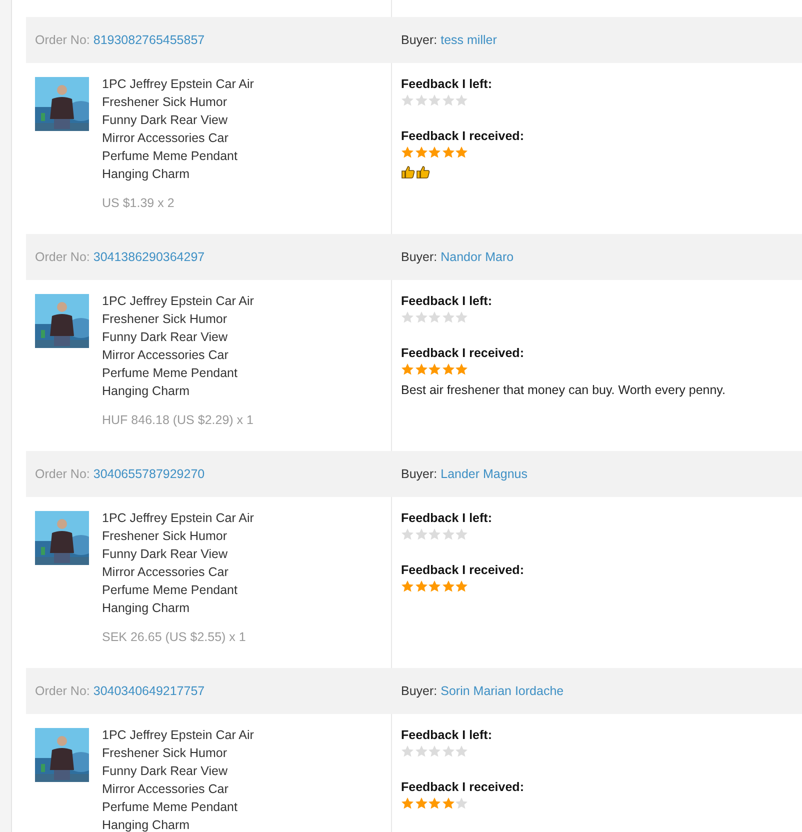  Describe the element at coordinates (178, 420) in the screenshot. I see `product-price: HUF 846.18 (US $2.29) x 1` at that location.